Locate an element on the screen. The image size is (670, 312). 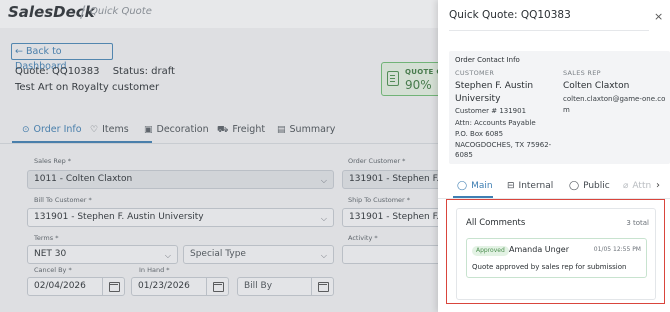
address-line: P.O. Box 6085 is located at coordinates (479, 134).